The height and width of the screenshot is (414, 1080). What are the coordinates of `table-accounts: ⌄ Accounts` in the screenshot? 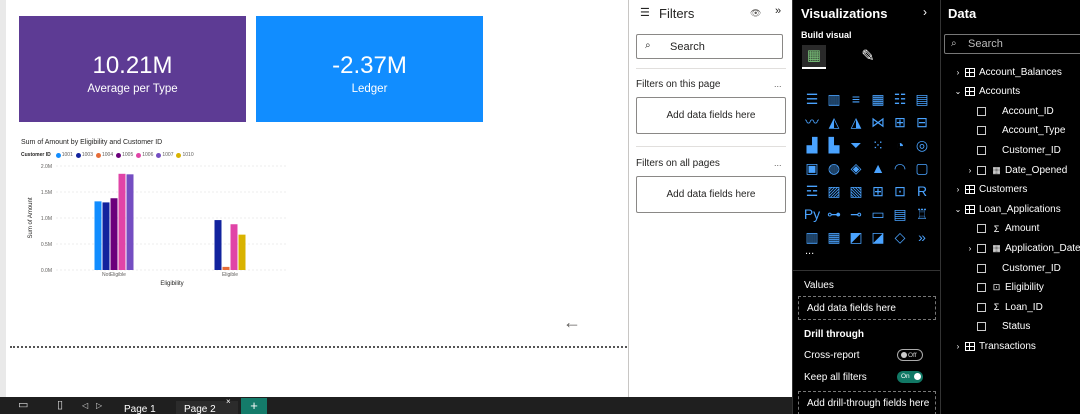 It's located at (987, 92).